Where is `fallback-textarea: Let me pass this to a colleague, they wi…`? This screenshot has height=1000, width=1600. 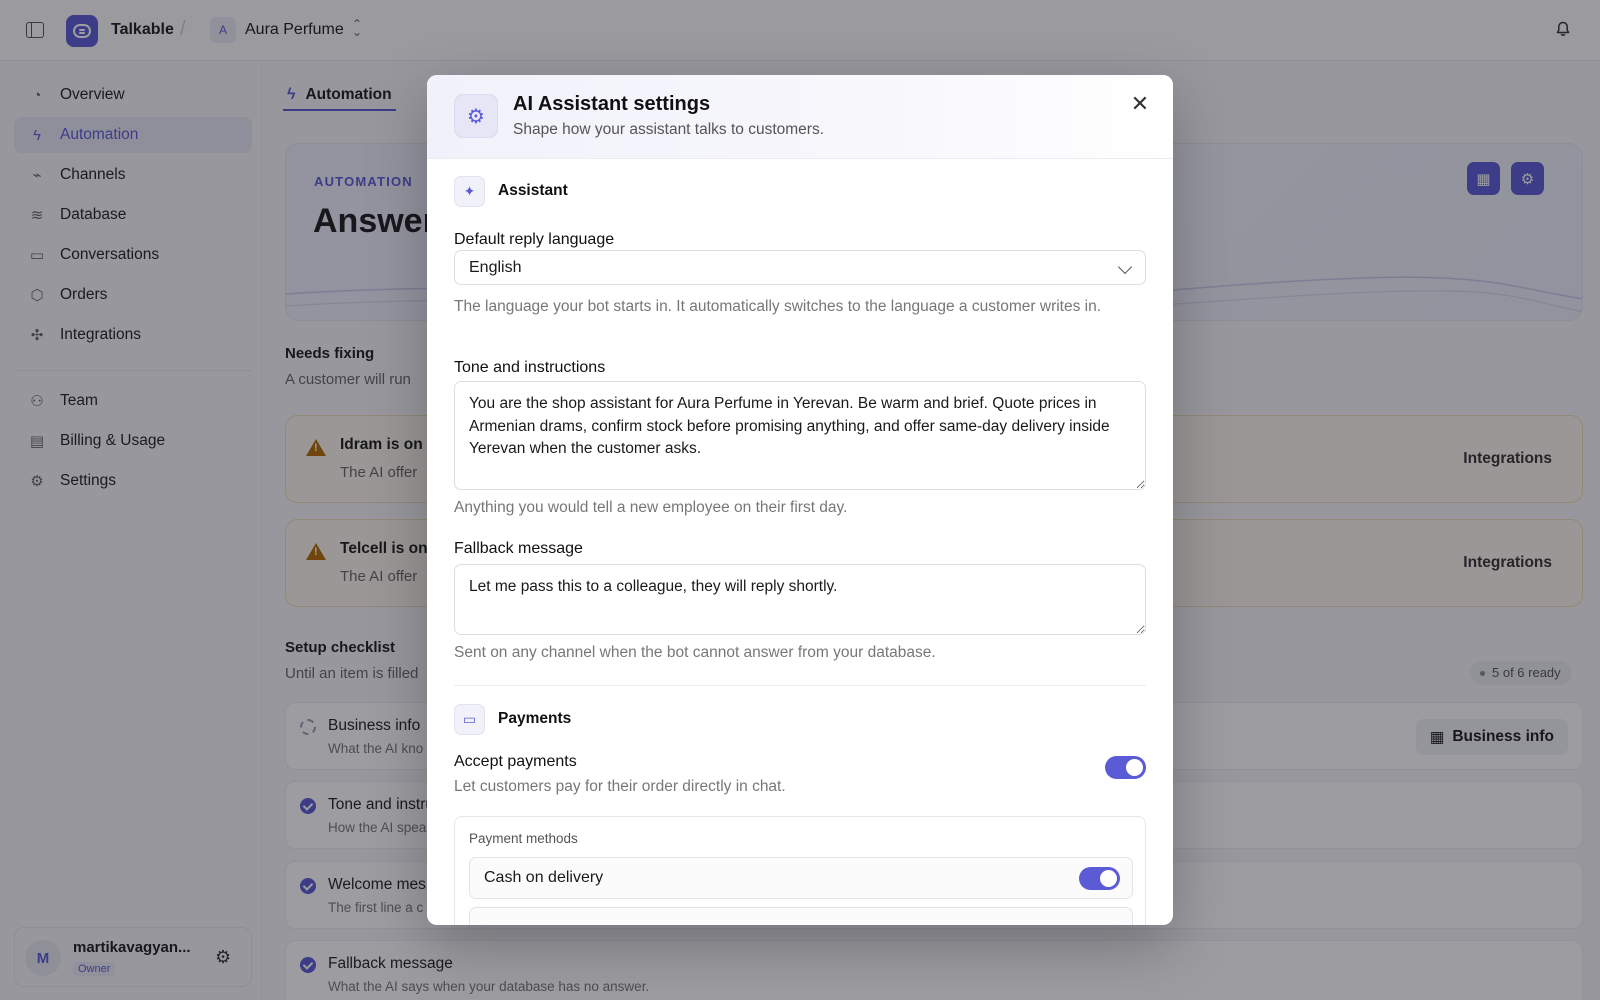 fallback-textarea: Let me pass this to a colleague, they wi… is located at coordinates (800, 599).